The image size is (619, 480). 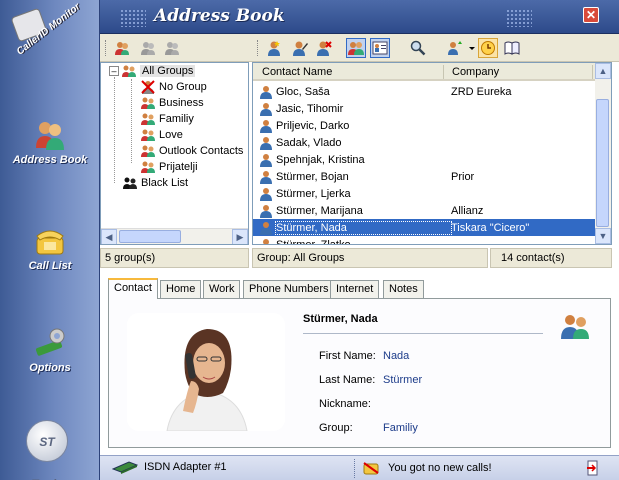 I want to click on tree-horizontal-scrollbar: ◀ ▶, so click(x=174, y=236).